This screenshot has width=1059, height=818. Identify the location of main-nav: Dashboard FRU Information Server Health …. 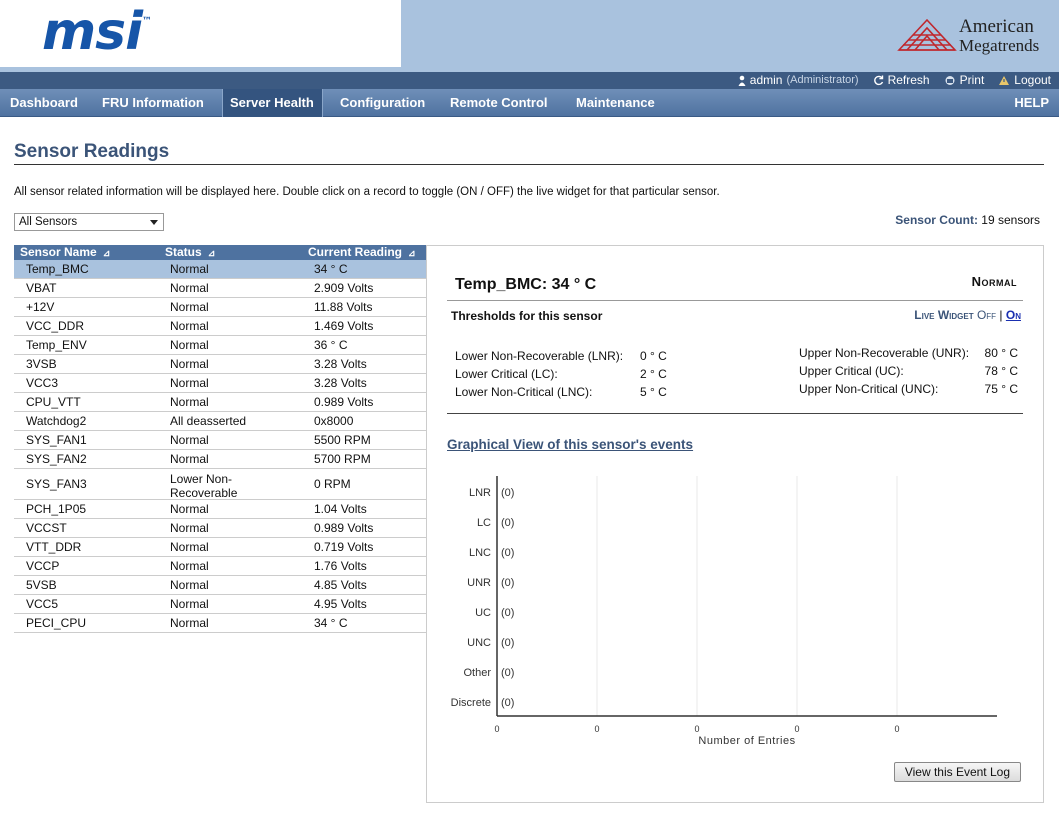
(529, 103).